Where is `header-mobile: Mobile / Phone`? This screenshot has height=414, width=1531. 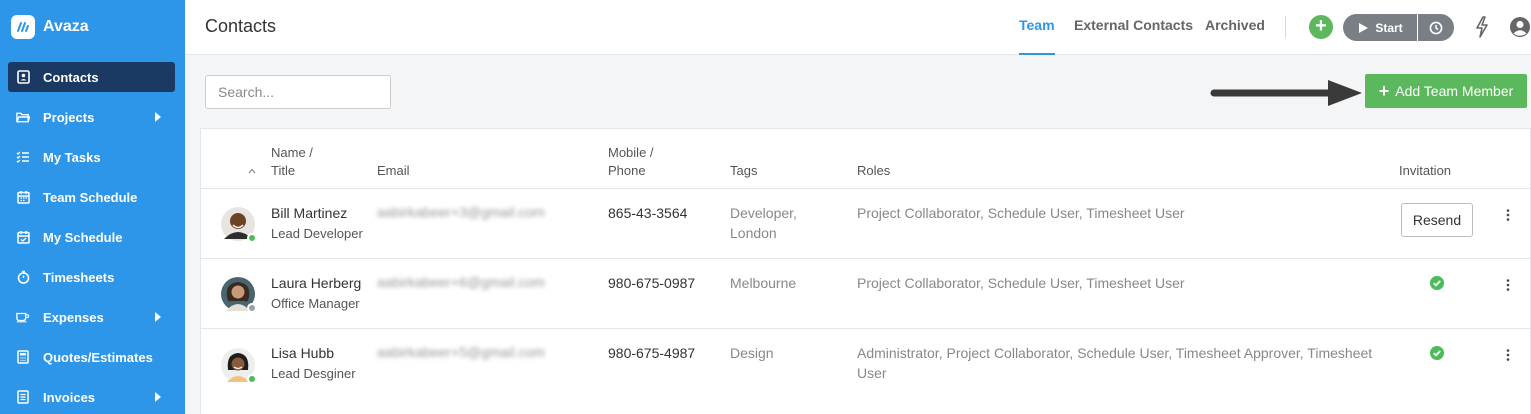
header-mobile: Mobile / Phone is located at coordinates (631, 162).